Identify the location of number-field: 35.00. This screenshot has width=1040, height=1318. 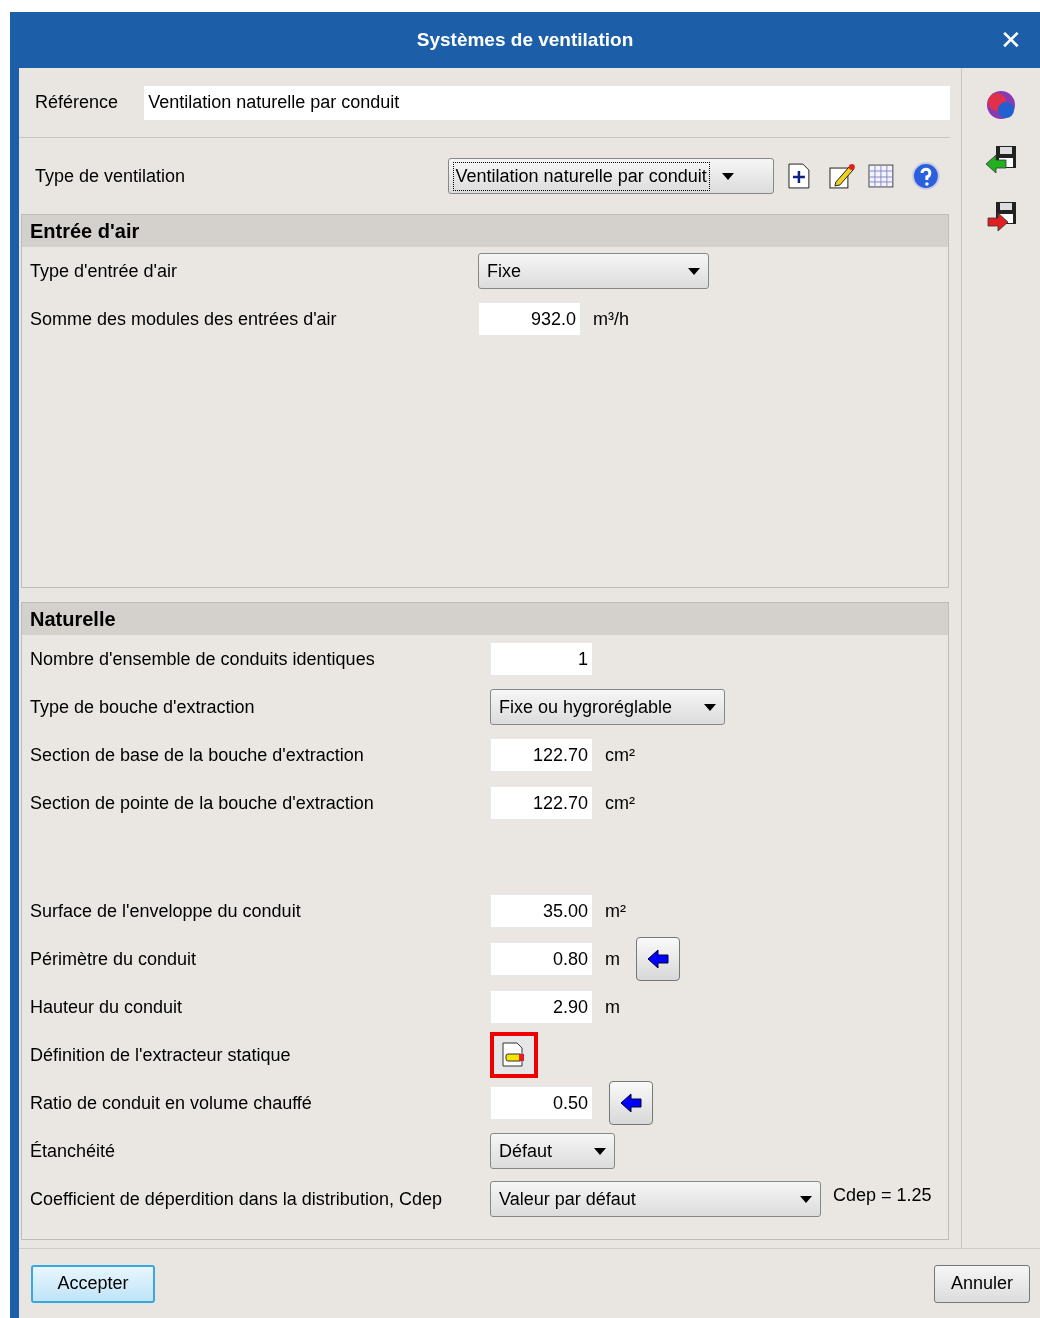
(541, 911).